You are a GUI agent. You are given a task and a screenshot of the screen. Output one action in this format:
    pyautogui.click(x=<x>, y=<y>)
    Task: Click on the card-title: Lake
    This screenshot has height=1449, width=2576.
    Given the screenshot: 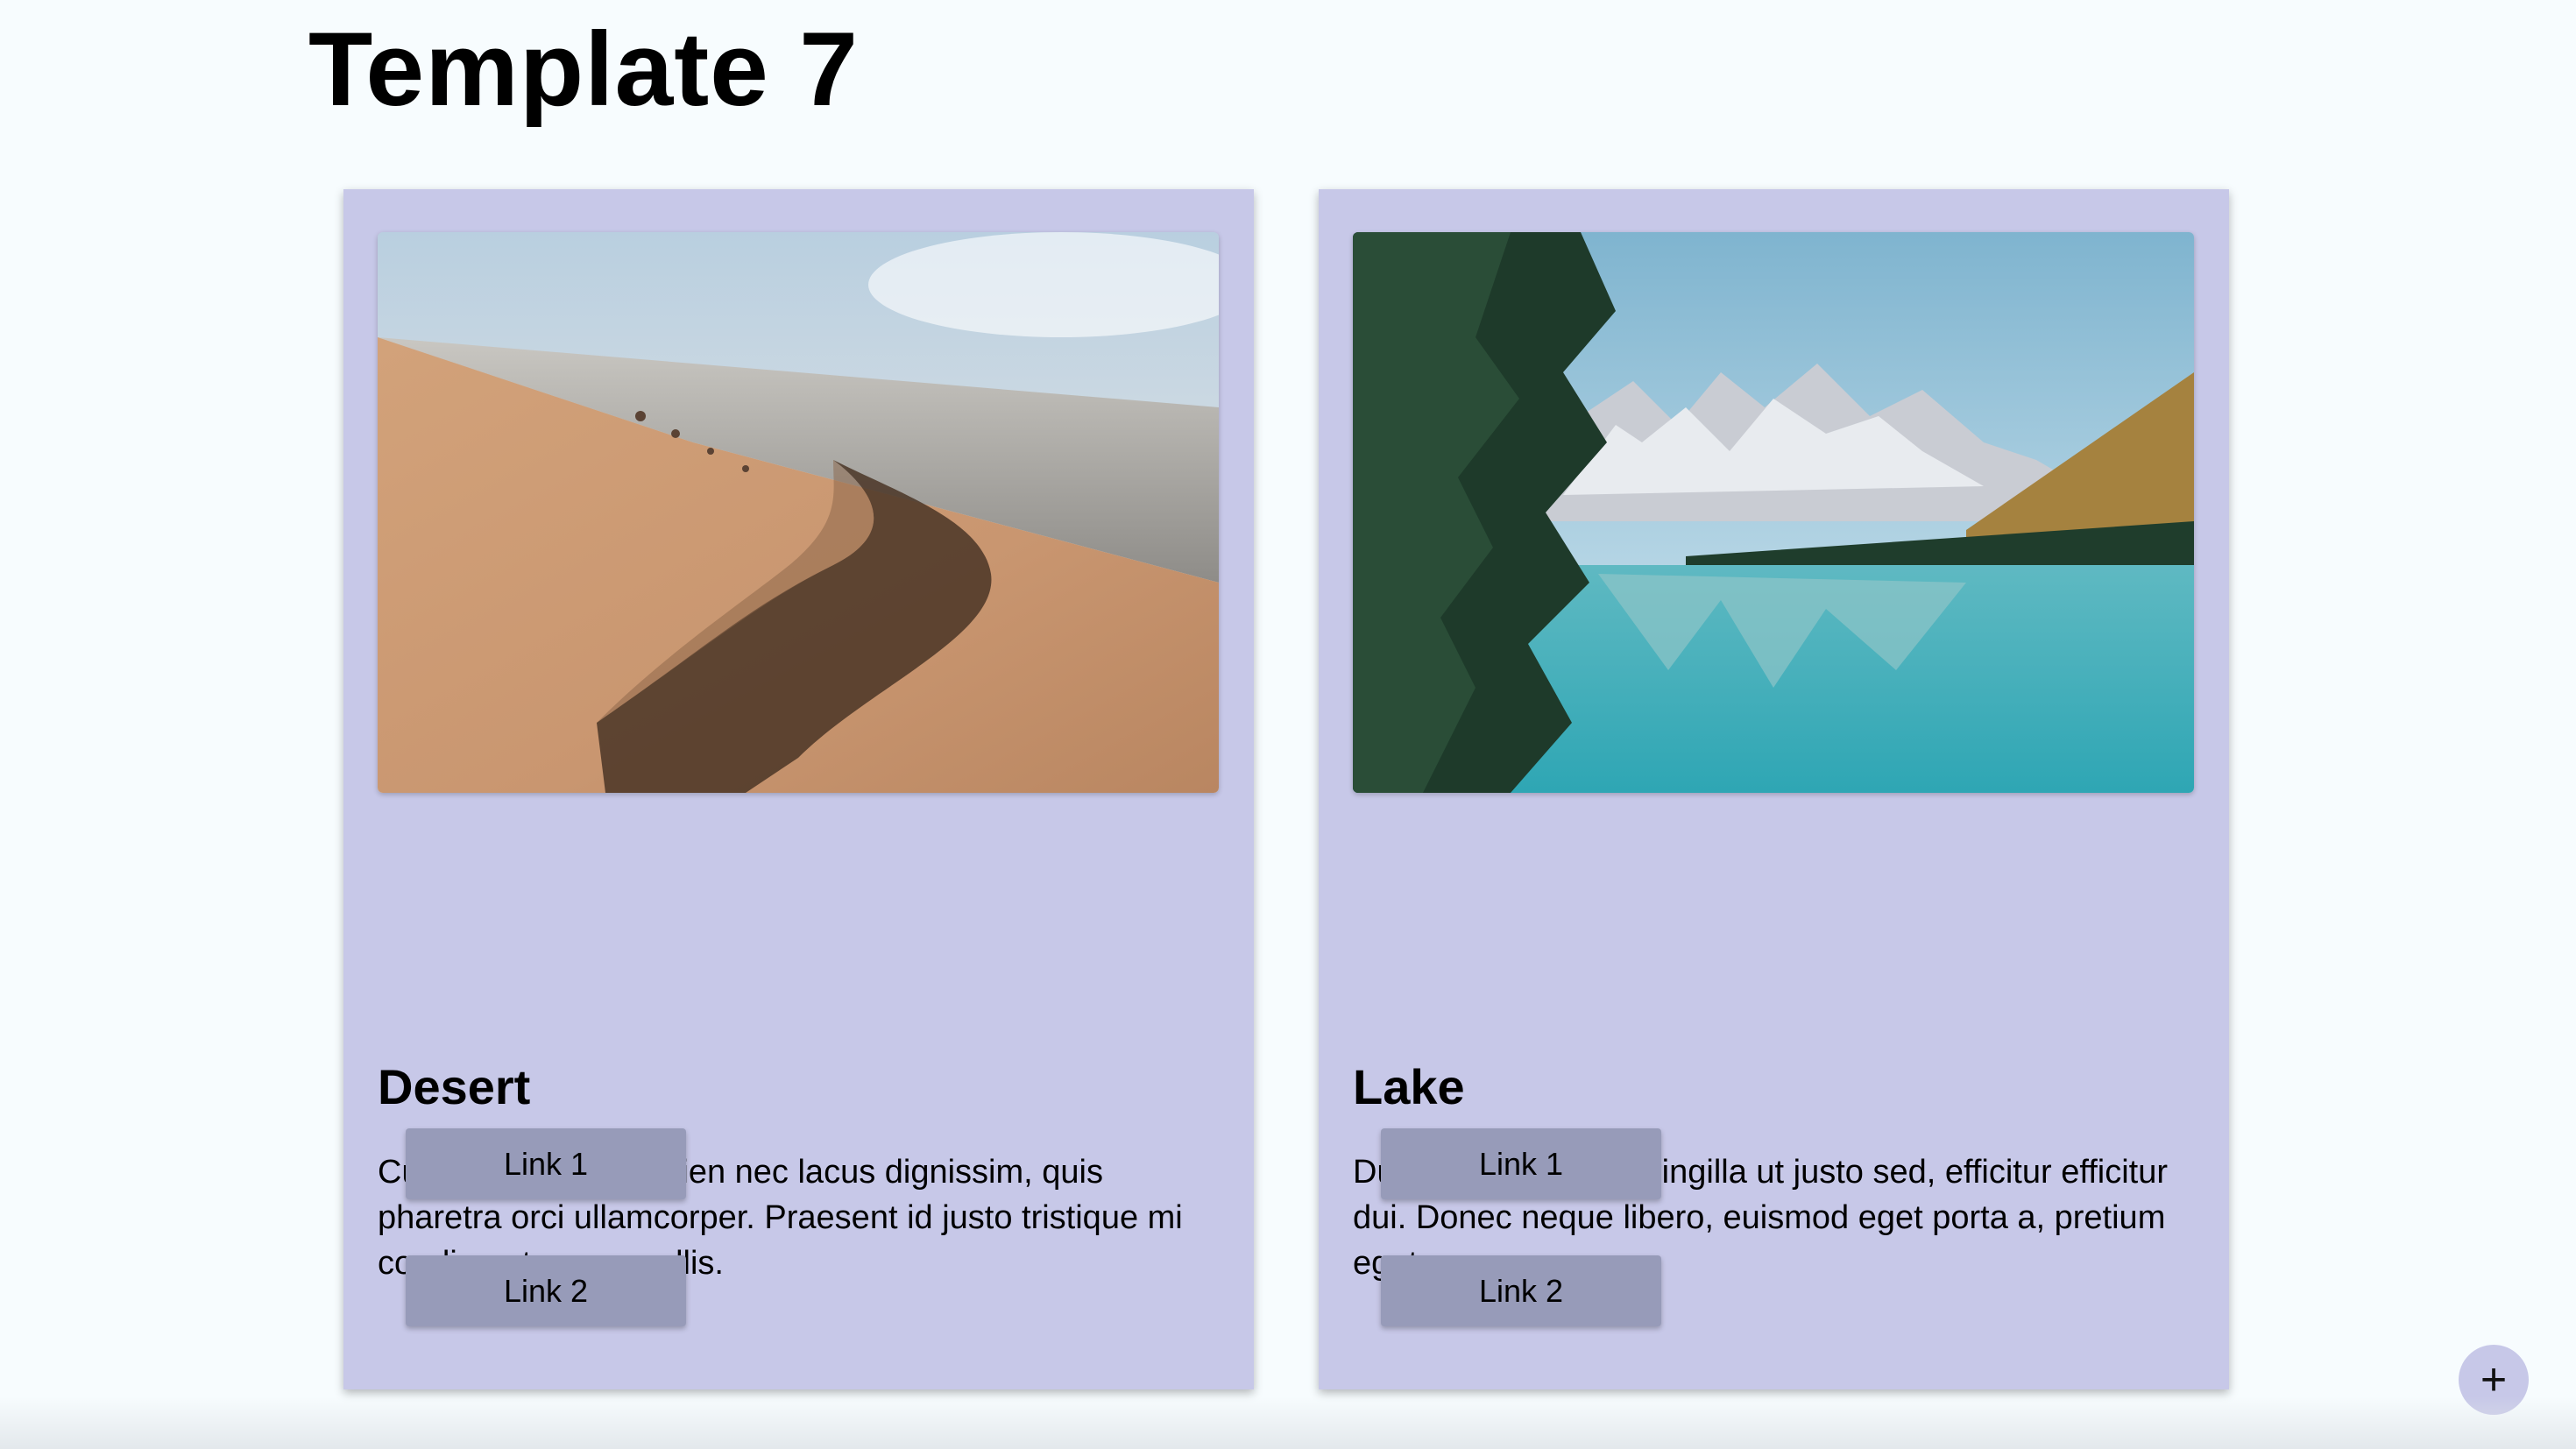 What is the action you would take?
    pyautogui.click(x=1409, y=1086)
    